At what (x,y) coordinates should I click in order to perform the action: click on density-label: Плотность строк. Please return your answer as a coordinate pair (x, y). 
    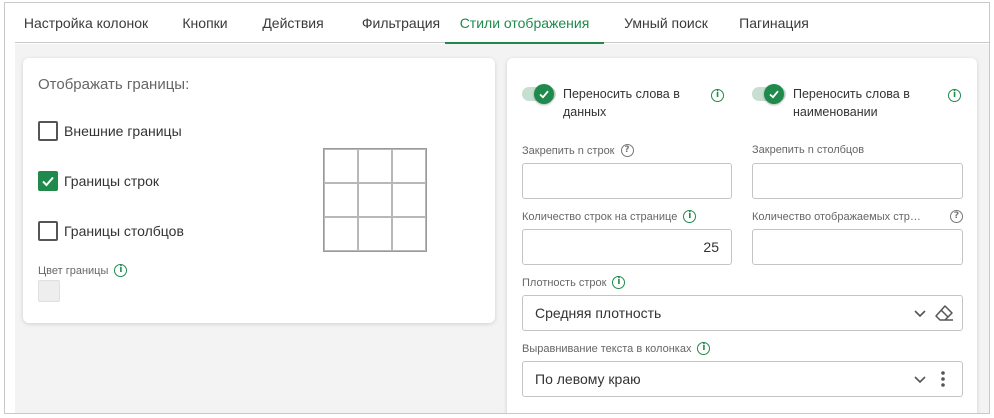
    Looking at the image, I should click on (564, 282).